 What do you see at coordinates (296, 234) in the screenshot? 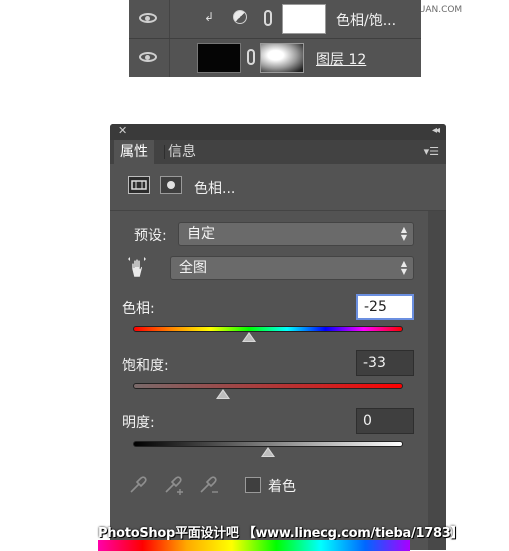
I see `preset-select: 自定 ▲ ▼` at bounding box center [296, 234].